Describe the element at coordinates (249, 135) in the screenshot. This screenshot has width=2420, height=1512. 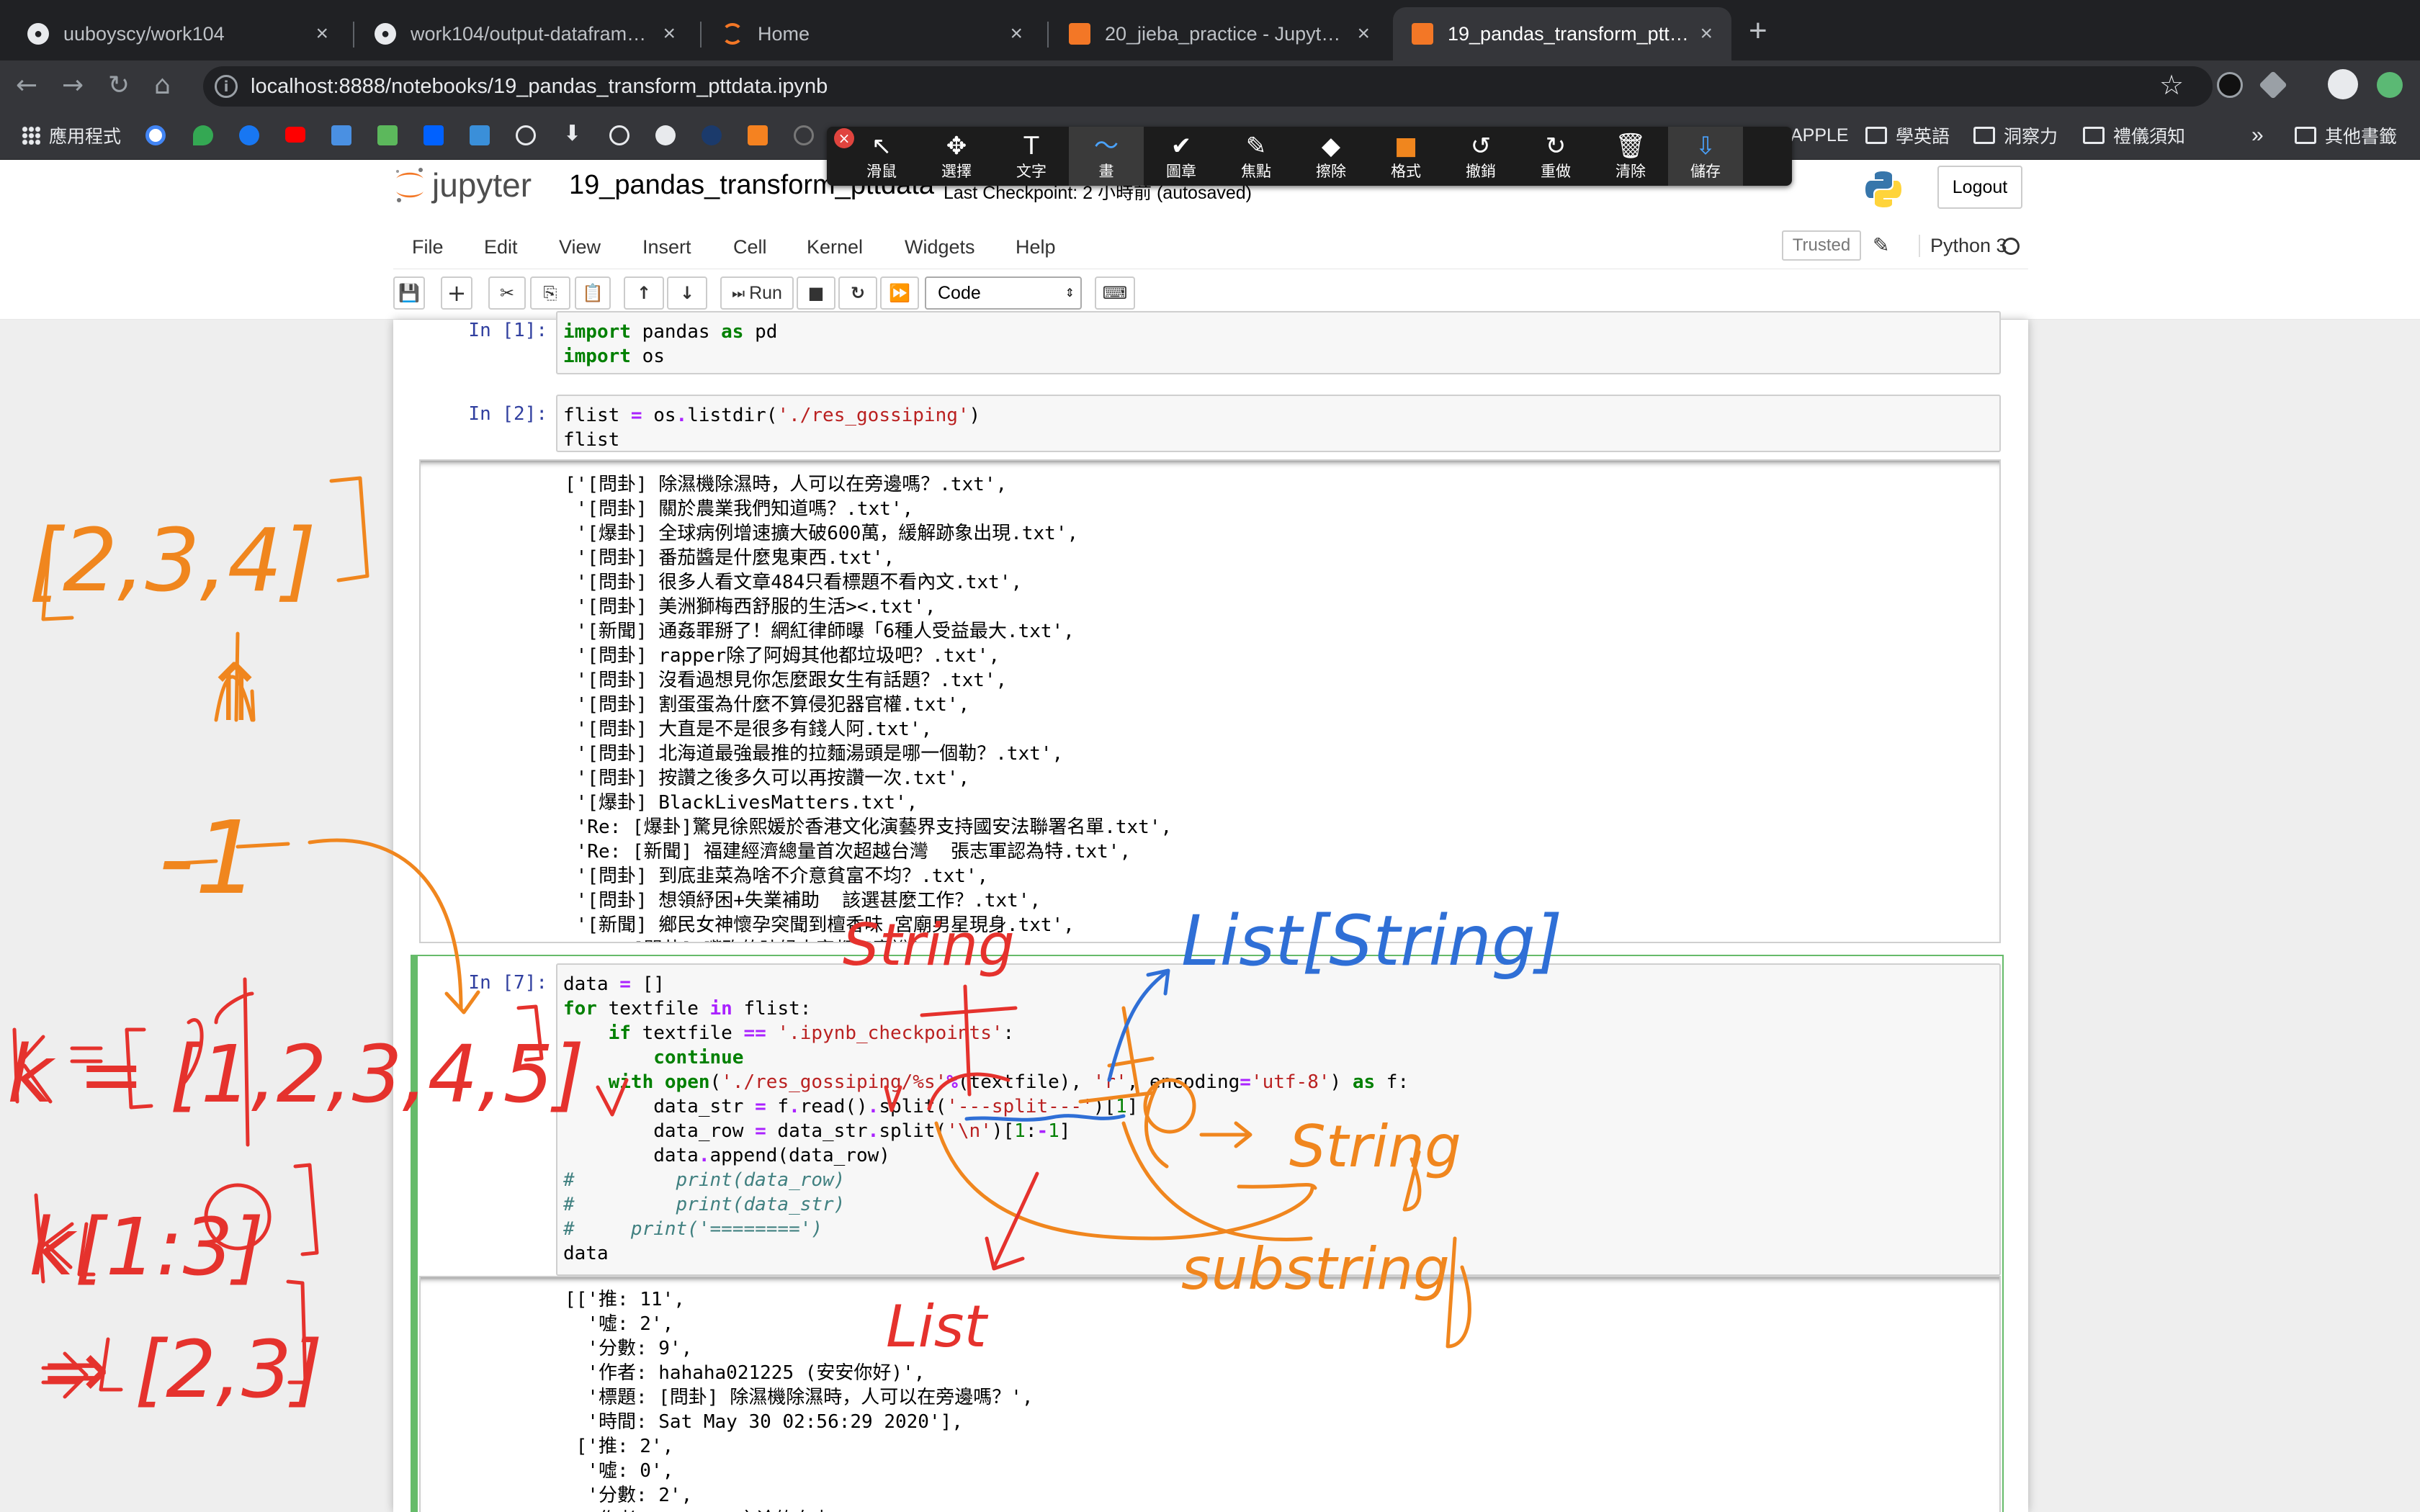
I see `facebook-icon` at that location.